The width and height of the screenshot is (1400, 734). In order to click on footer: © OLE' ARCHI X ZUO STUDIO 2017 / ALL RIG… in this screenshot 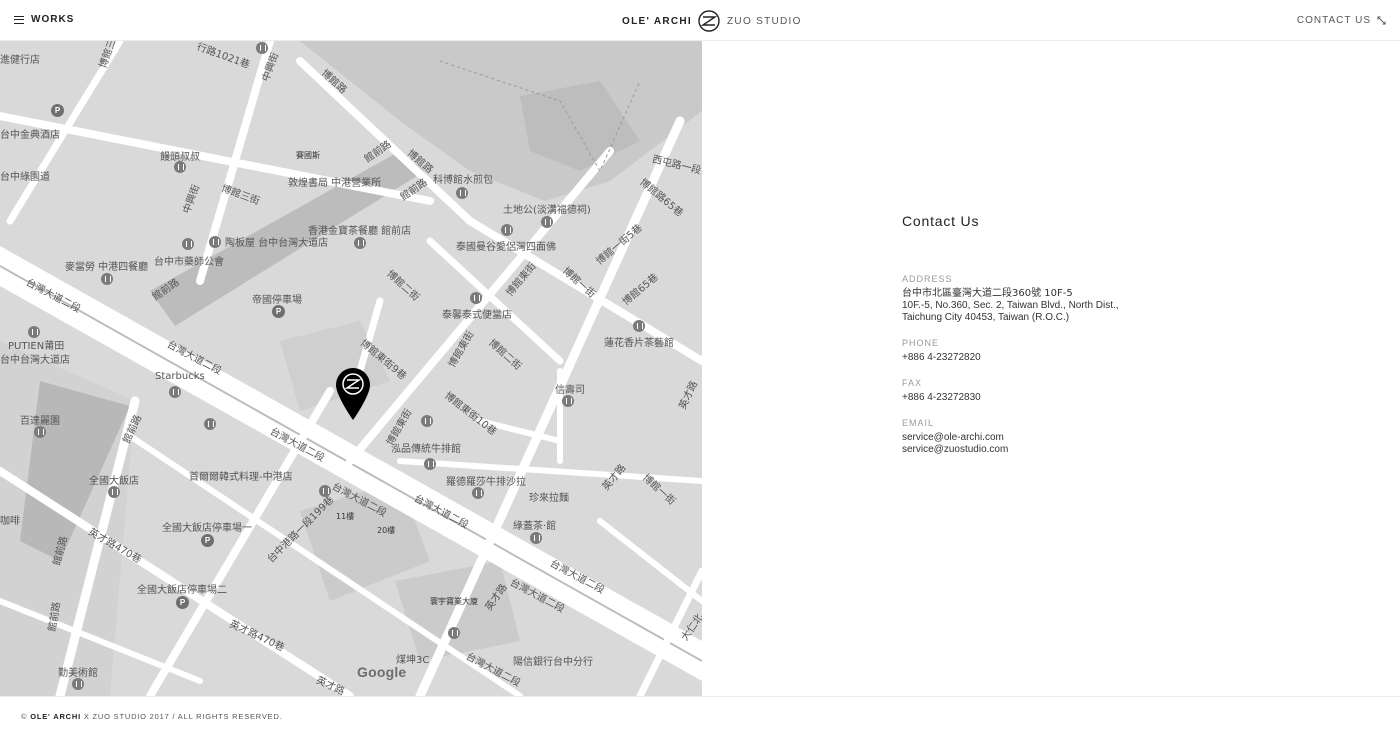, I will do `click(700, 715)`.